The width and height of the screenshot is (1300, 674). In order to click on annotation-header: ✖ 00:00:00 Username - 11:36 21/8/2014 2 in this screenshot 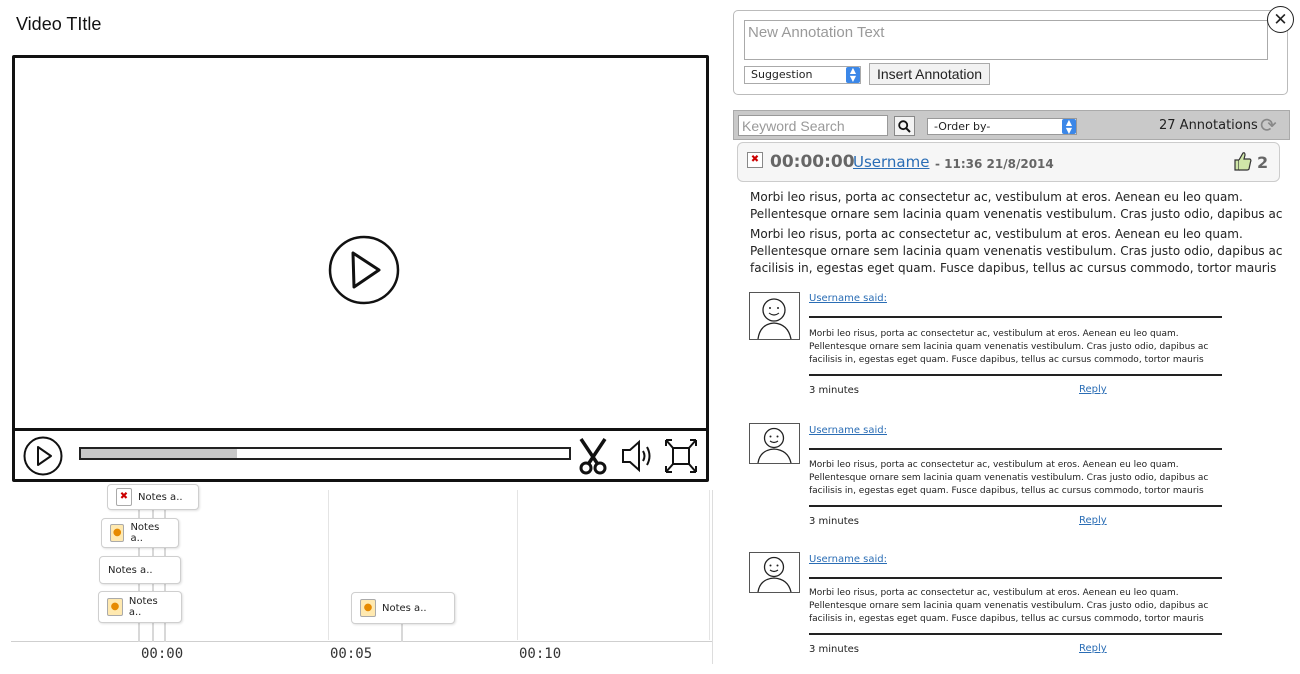, I will do `click(1008, 162)`.